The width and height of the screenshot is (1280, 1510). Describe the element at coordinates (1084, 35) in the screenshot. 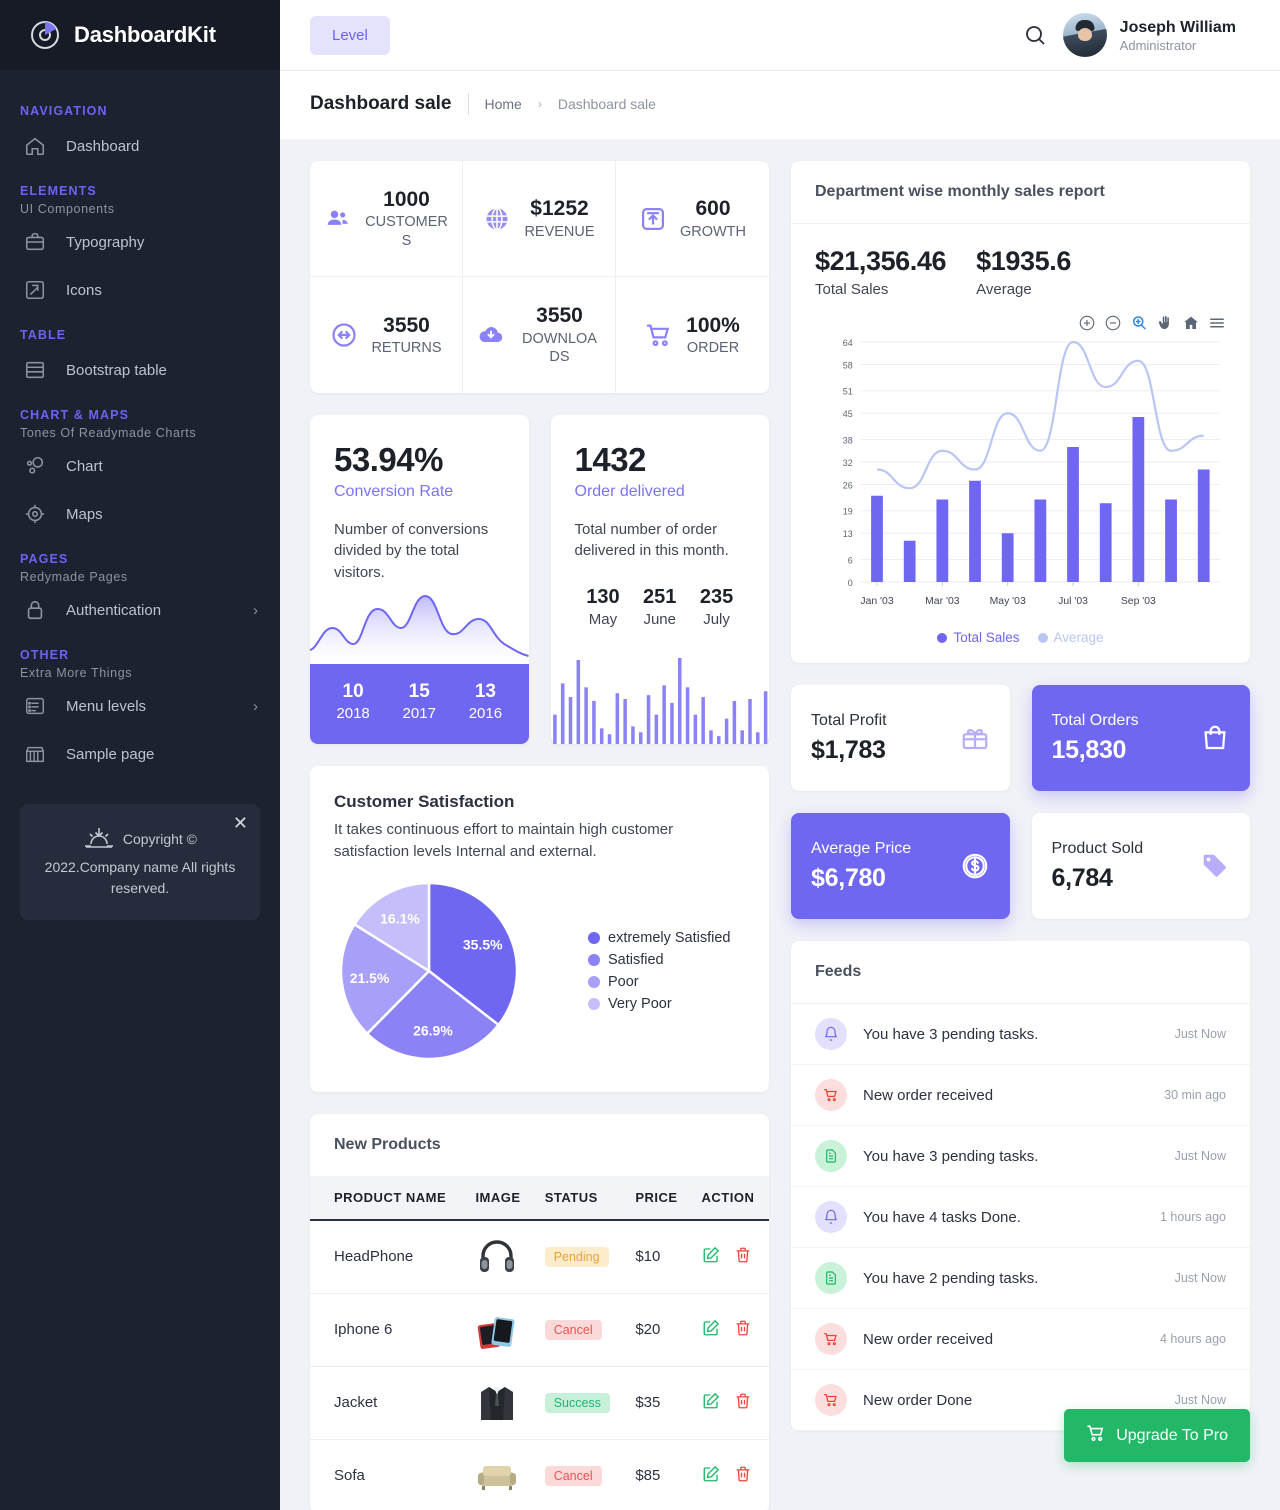

I see `avatar` at that location.